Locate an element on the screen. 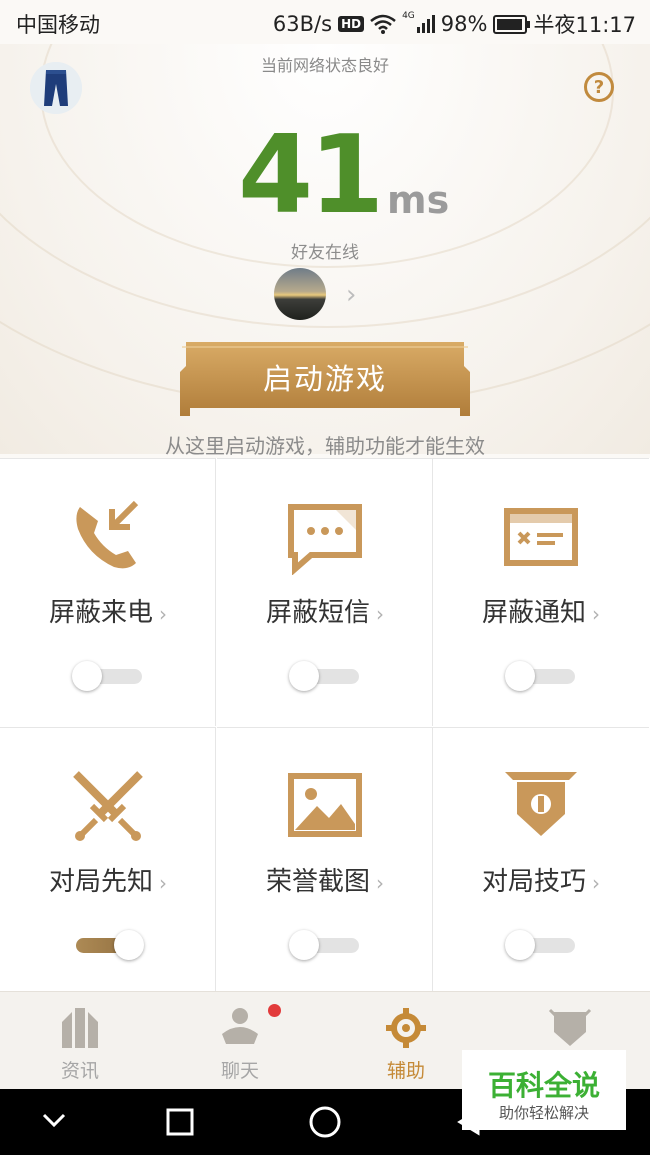 This screenshot has height=1155, width=650. clock: 半夜11:17 is located at coordinates (584, 25).